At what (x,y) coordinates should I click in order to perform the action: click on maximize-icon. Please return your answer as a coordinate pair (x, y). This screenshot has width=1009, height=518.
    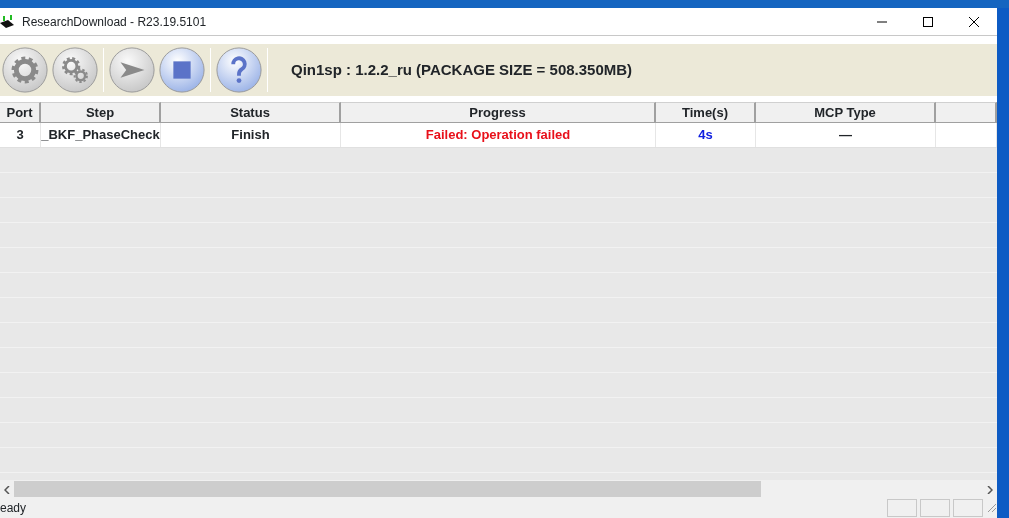
    Looking at the image, I should click on (928, 21).